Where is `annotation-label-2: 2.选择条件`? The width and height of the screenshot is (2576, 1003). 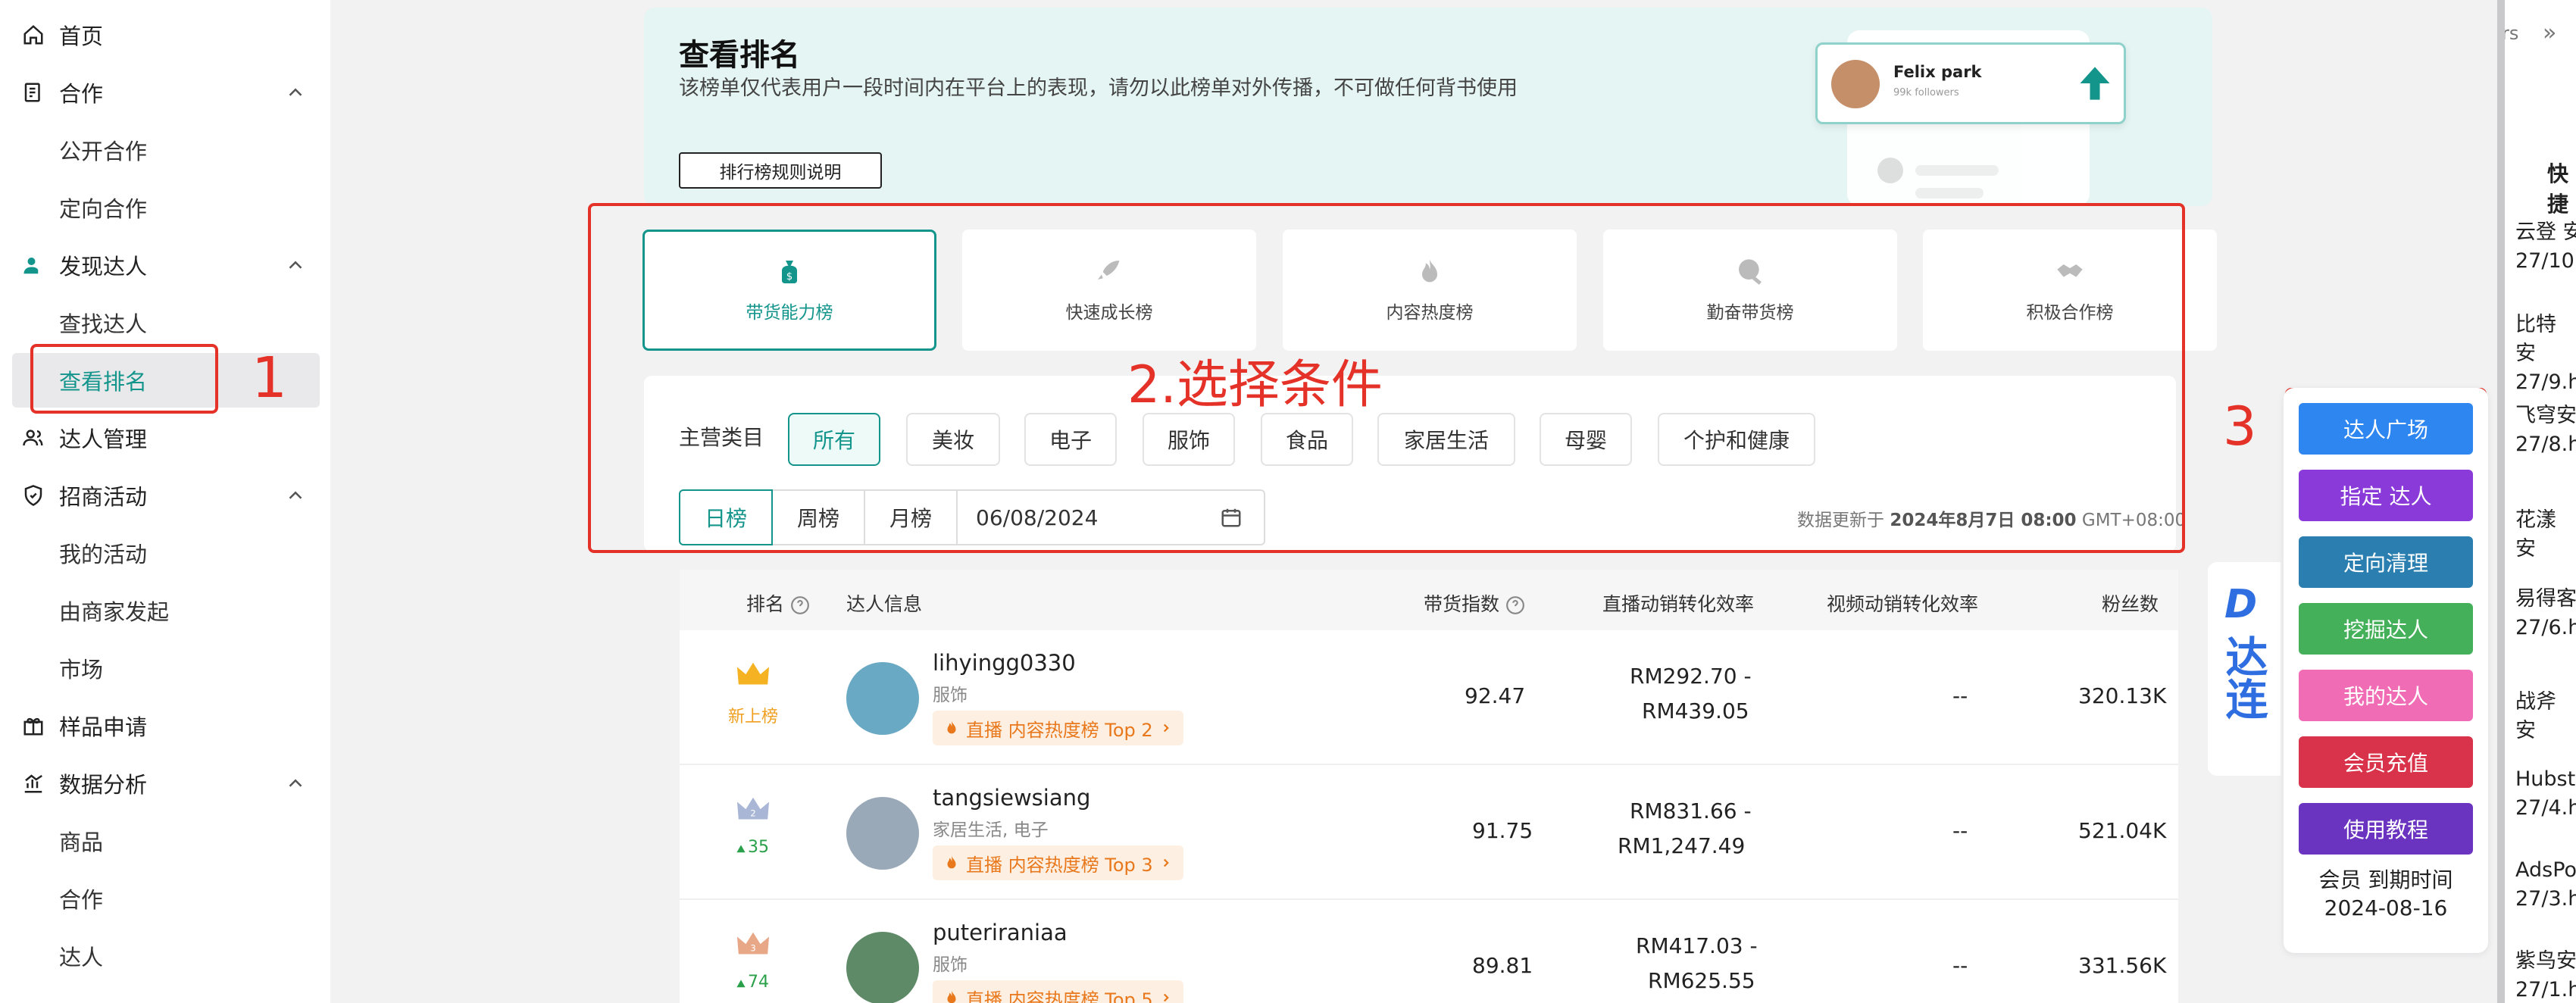 annotation-label-2: 2.选择条件 is located at coordinates (1255, 385).